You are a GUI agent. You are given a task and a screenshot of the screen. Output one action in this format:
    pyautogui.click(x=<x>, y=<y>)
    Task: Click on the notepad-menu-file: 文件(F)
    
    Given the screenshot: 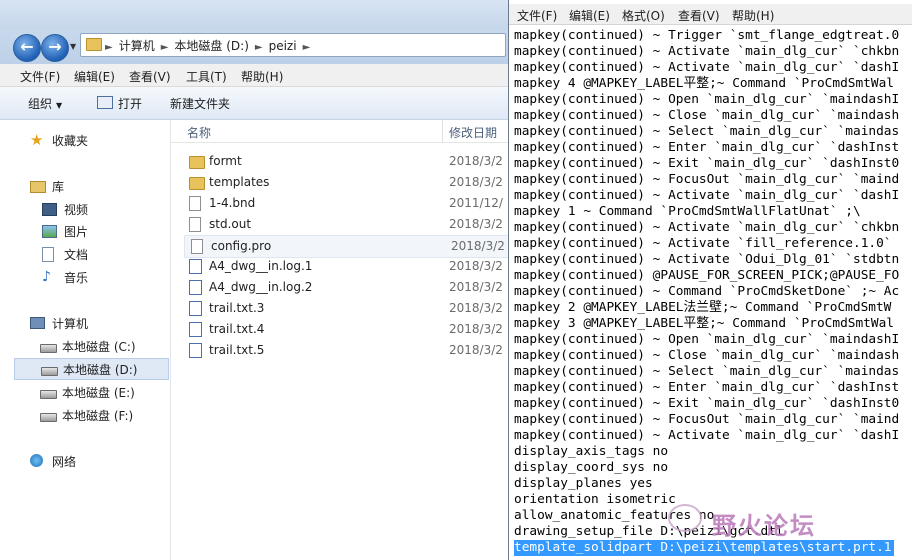 What is the action you would take?
    pyautogui.click(x=537, y=15)
    